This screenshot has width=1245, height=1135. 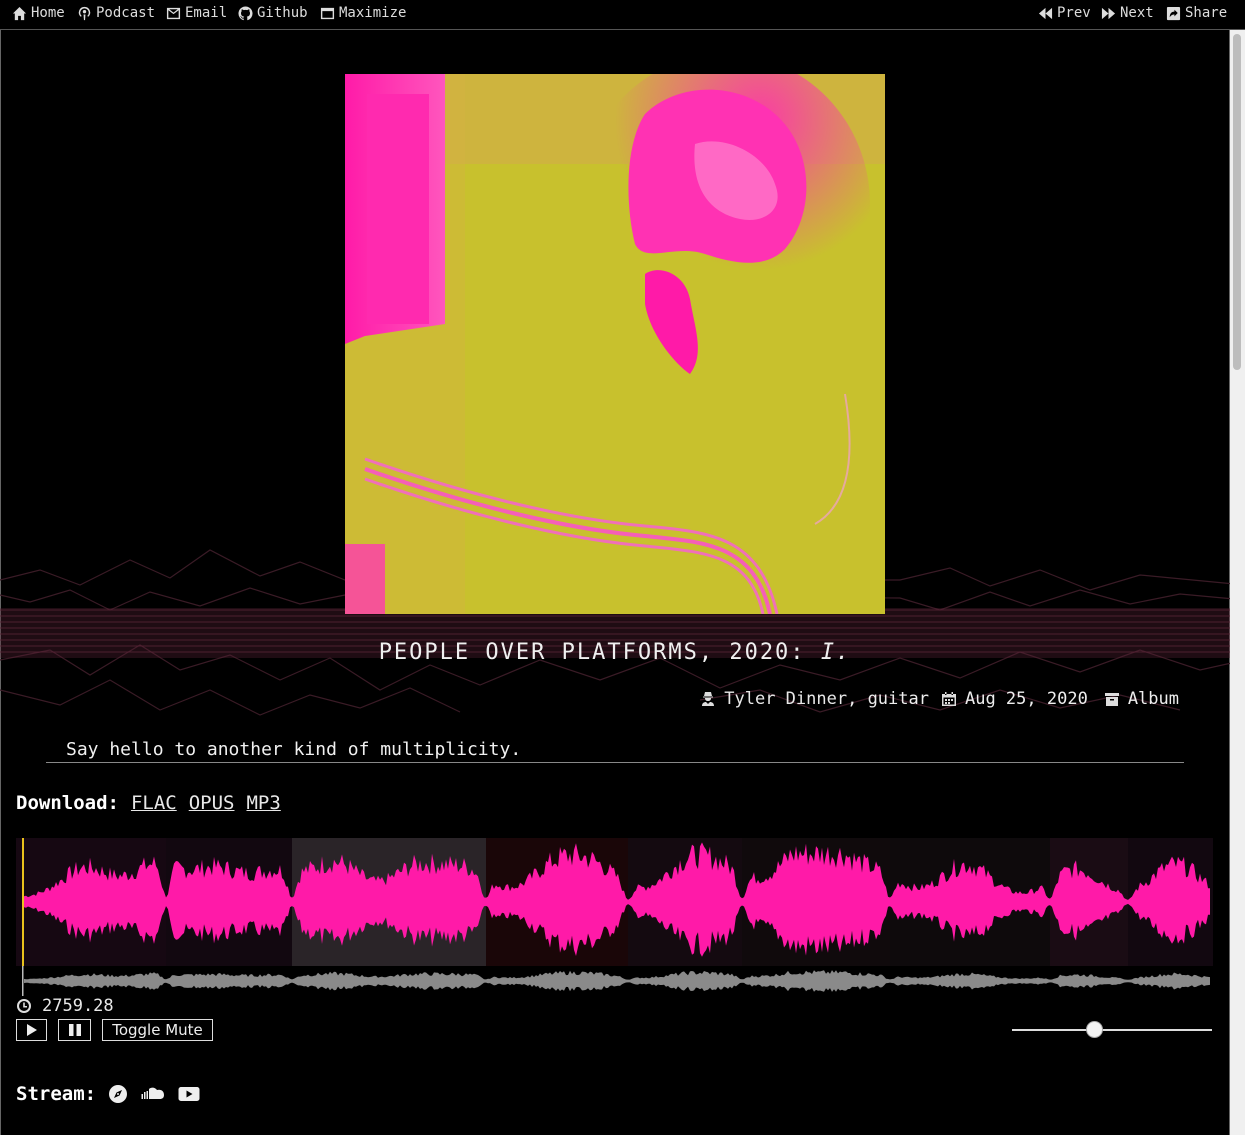 I want to click on nav-podcast-label: Podcast, so click(x=126, y=13).